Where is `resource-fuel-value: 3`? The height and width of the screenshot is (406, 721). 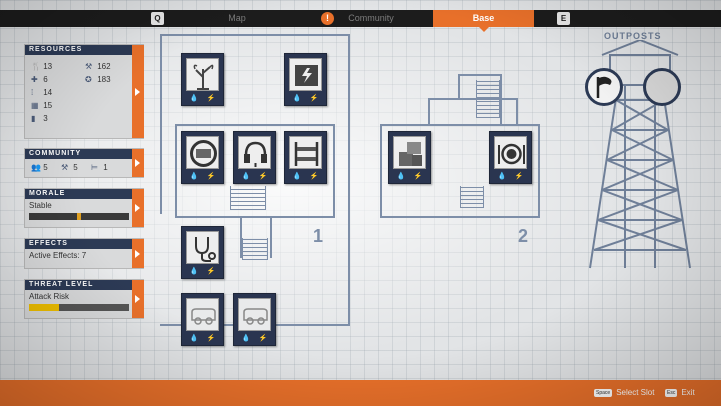 resource-fuel-value: 3 is located at coordinates (45, 118).